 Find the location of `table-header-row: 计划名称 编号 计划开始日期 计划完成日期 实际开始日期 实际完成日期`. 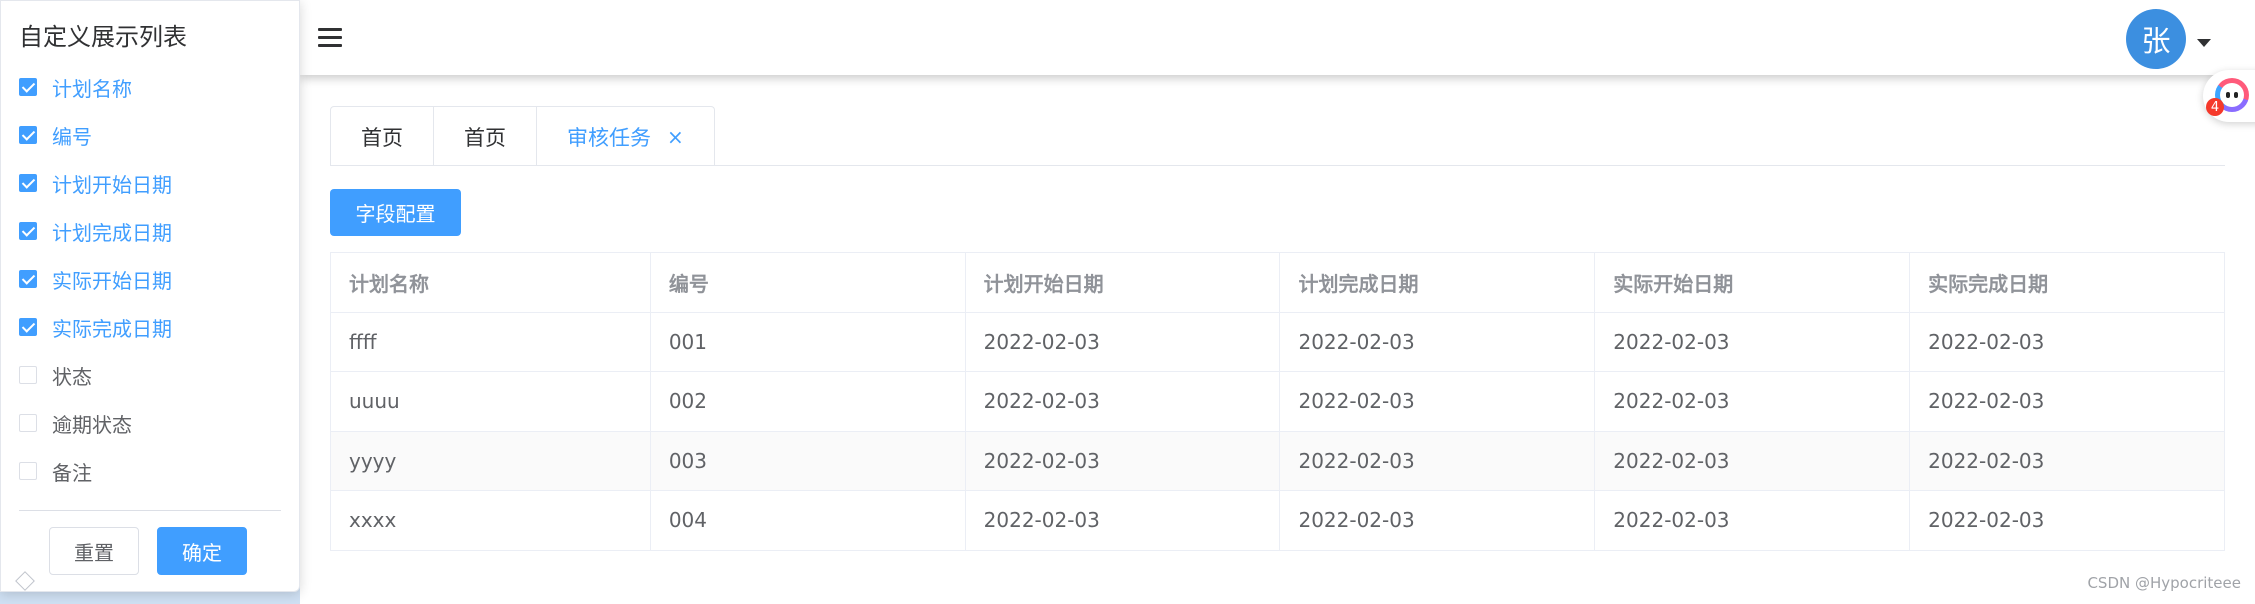

table-header-row: 计划名称 编号 计划开始日期 计划完成日期 实际开始日期 实际完成日期 is located at coordinates (1277, 282).